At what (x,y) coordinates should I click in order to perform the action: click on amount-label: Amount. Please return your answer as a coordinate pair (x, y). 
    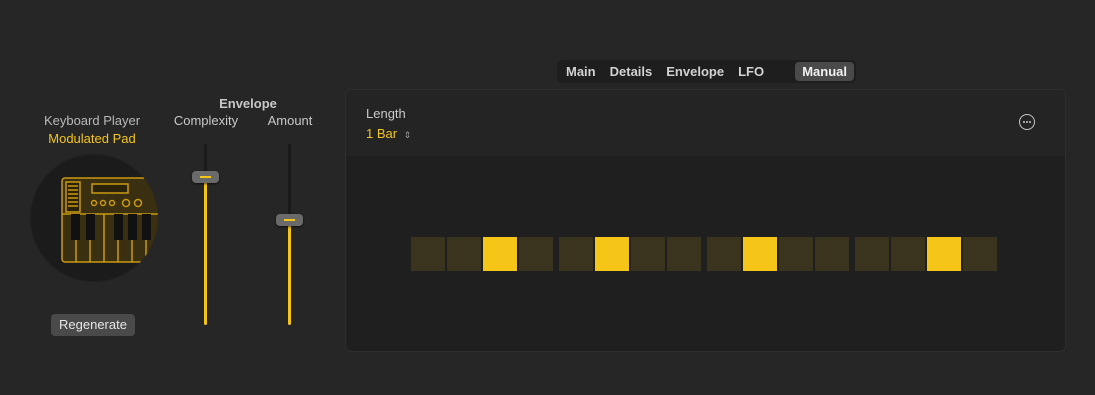
    Looking at the image, I should click on (290, 120).